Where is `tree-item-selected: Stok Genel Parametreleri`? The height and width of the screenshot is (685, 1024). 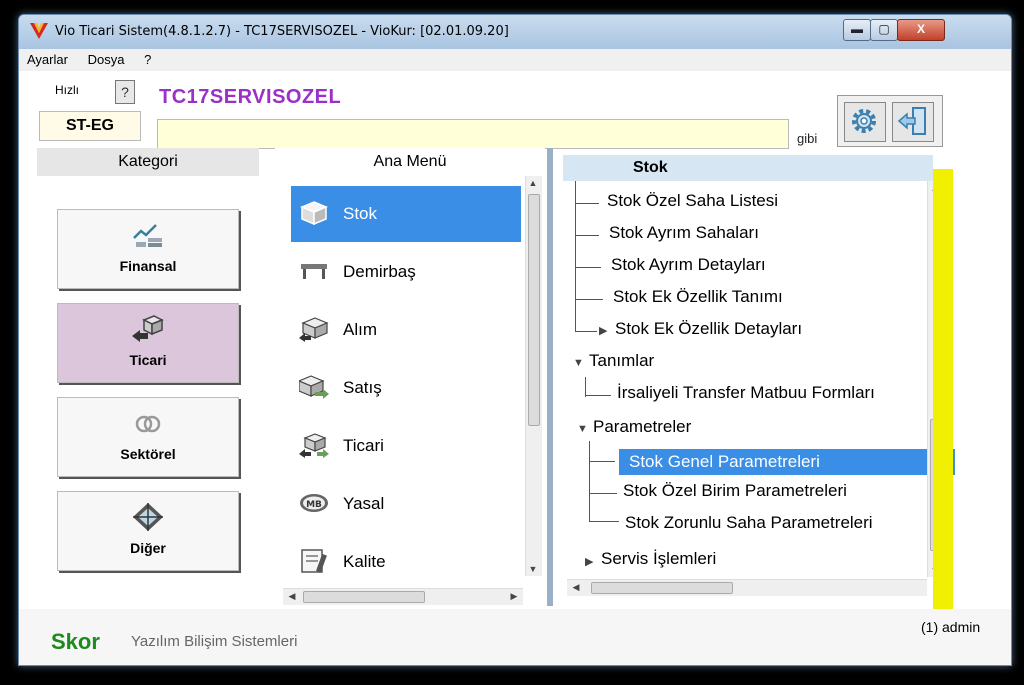 tree-item-selected: Stok Genel Parametreleri is located at coordinates (787, 462).